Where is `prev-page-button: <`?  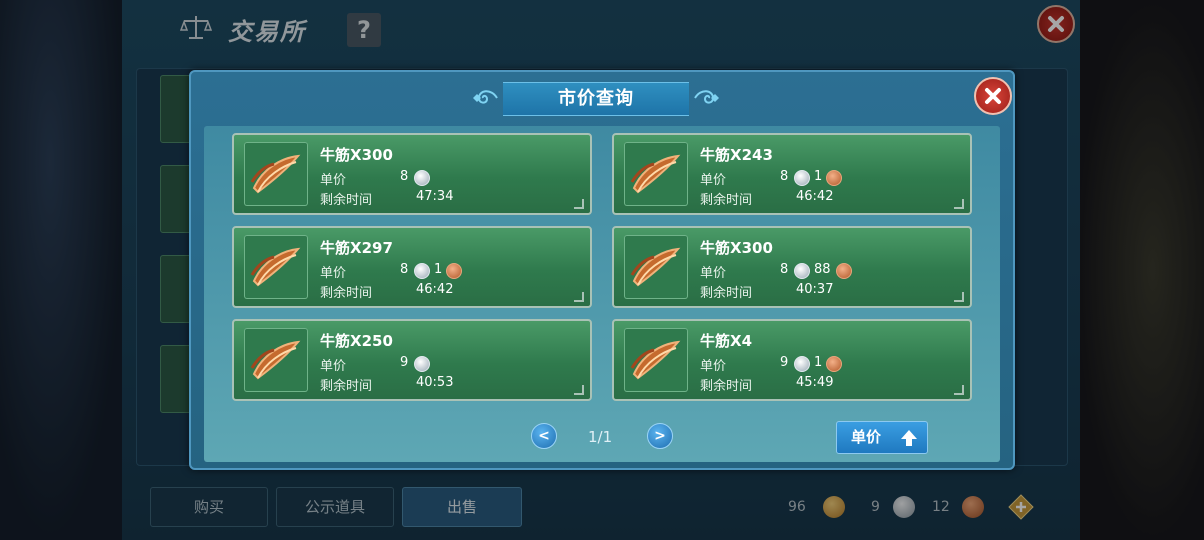
prev-page-button: < is located at coordinates (544, 436).